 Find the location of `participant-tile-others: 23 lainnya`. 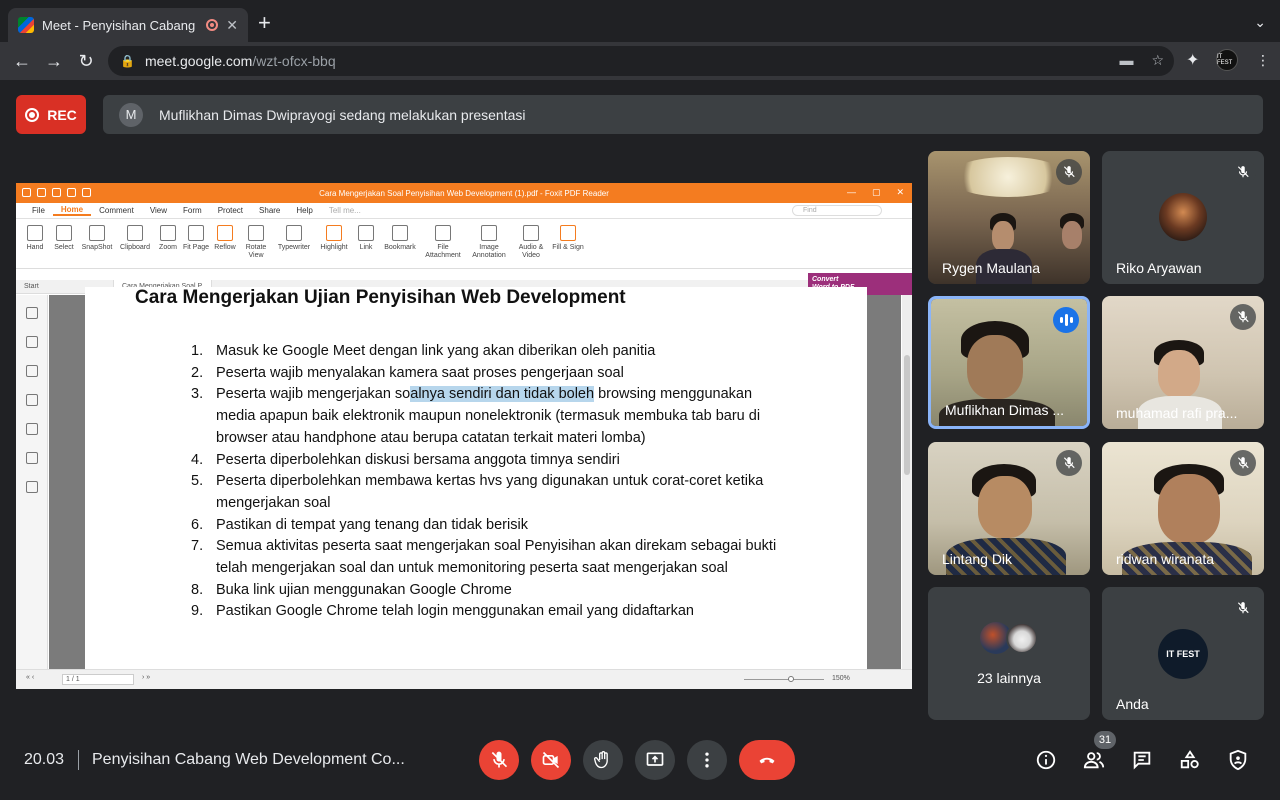

participant-tile-others: 23 lainnya is located at coordinates (1009, 653).